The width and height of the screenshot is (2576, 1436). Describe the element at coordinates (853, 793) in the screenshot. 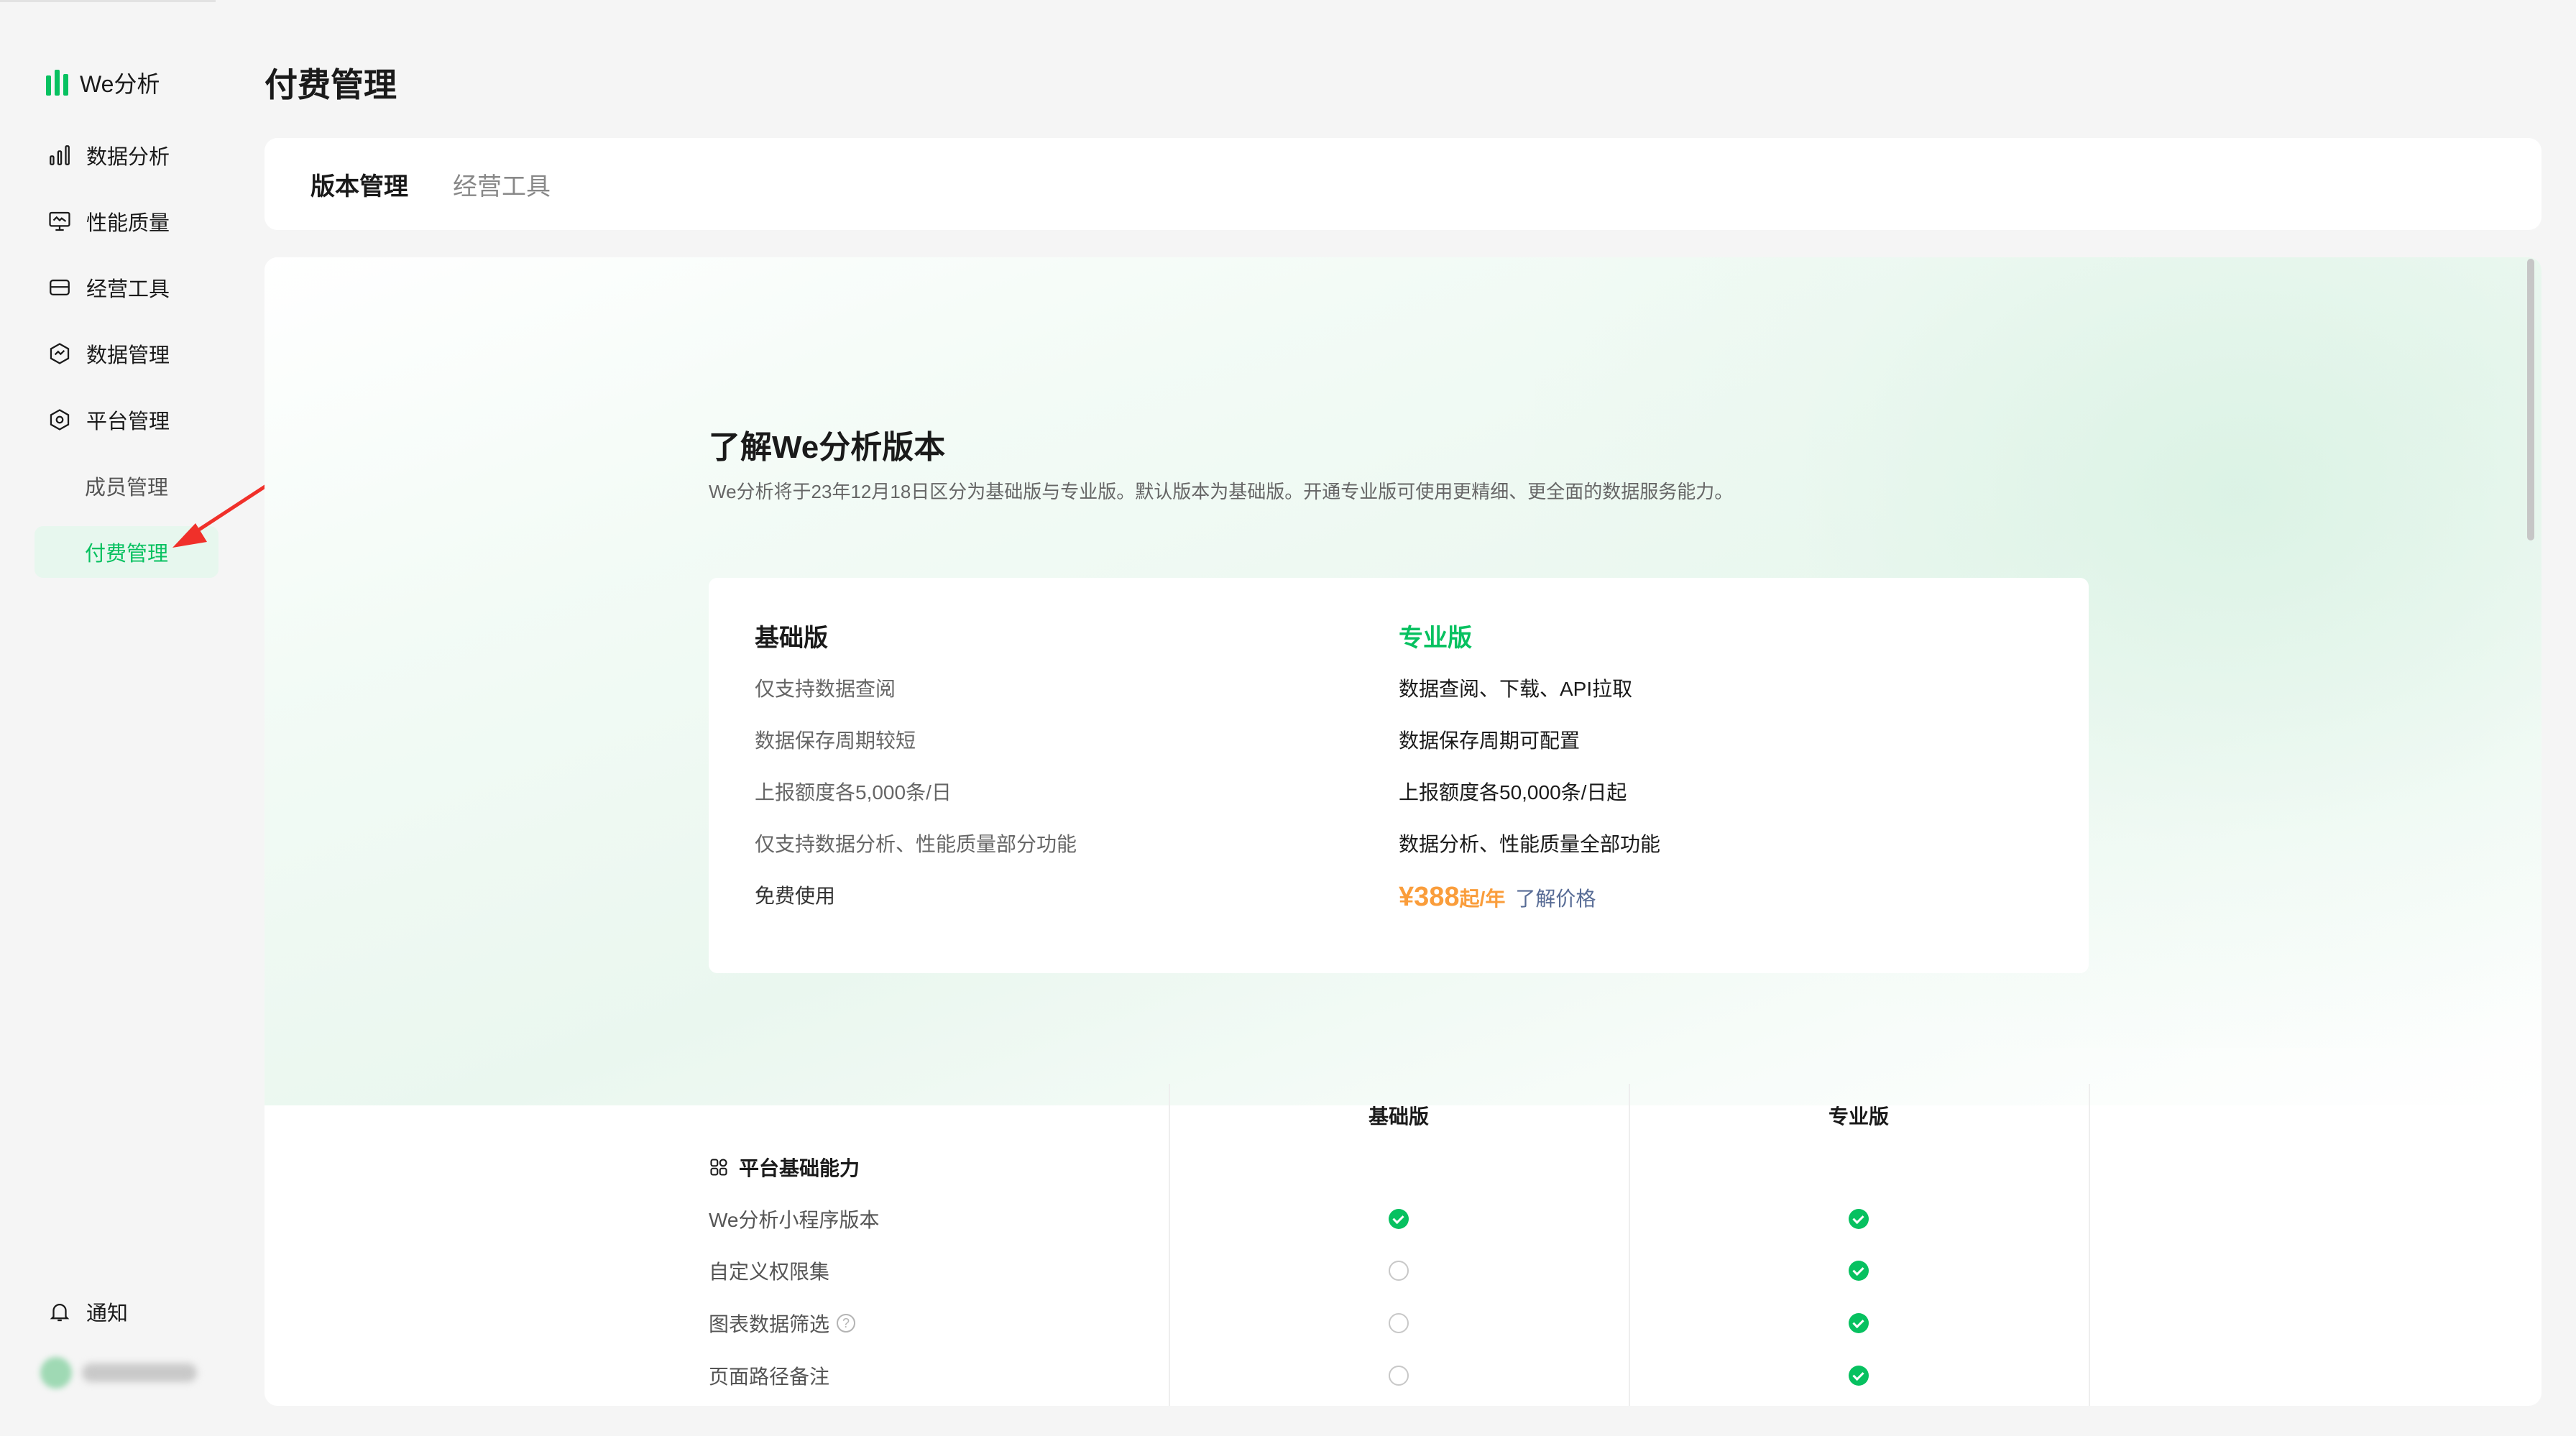

I see `basic-feature: 上报额度各5,000条/日` at that location.